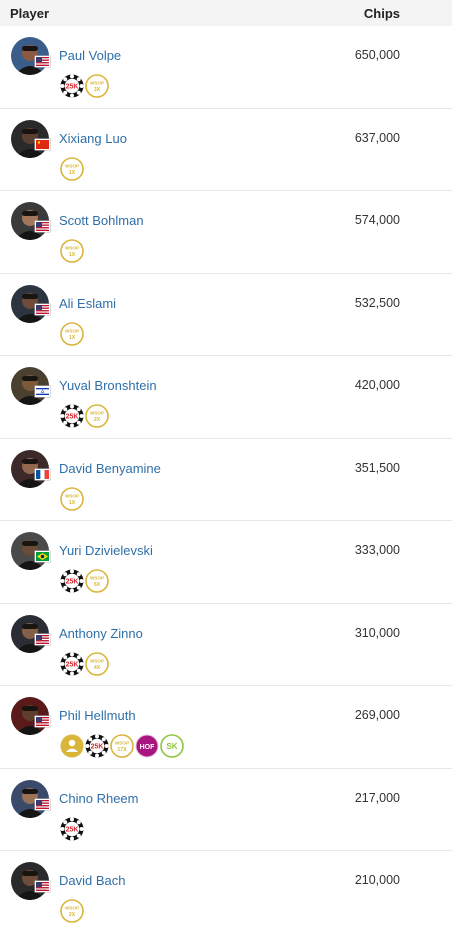 This screenshot has height=931, width=452. Describe the element at coordinates (93, 138) in the screenshot. I see `player-name-link: Xixiang Luo` at that location.